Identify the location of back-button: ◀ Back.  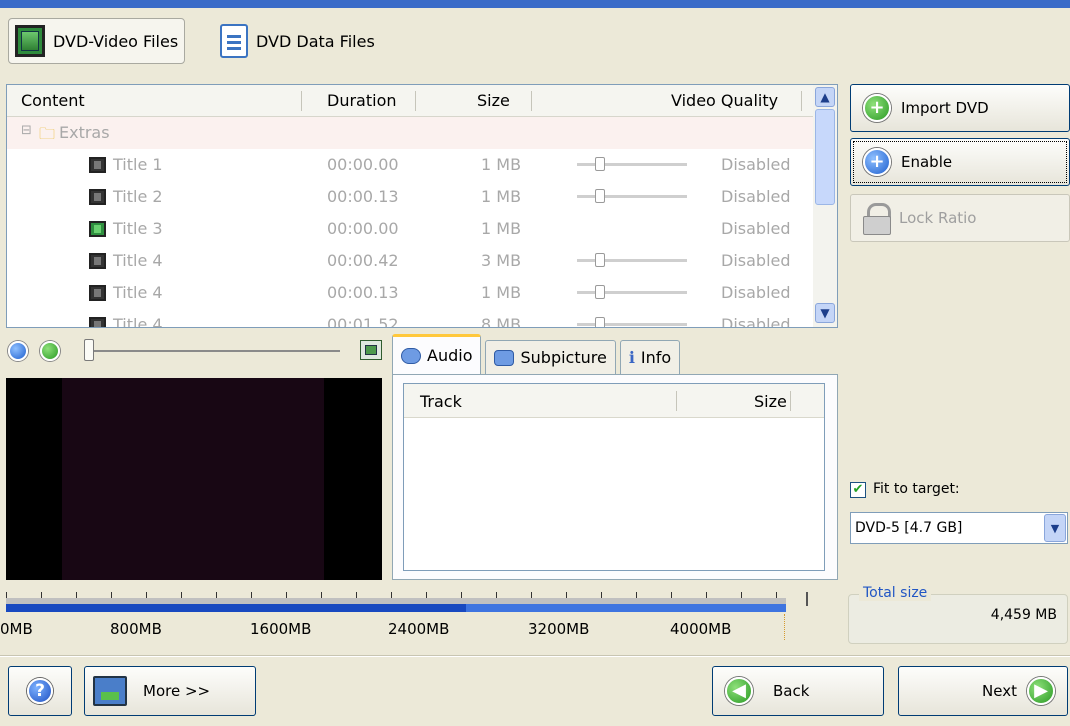
(798, 691).